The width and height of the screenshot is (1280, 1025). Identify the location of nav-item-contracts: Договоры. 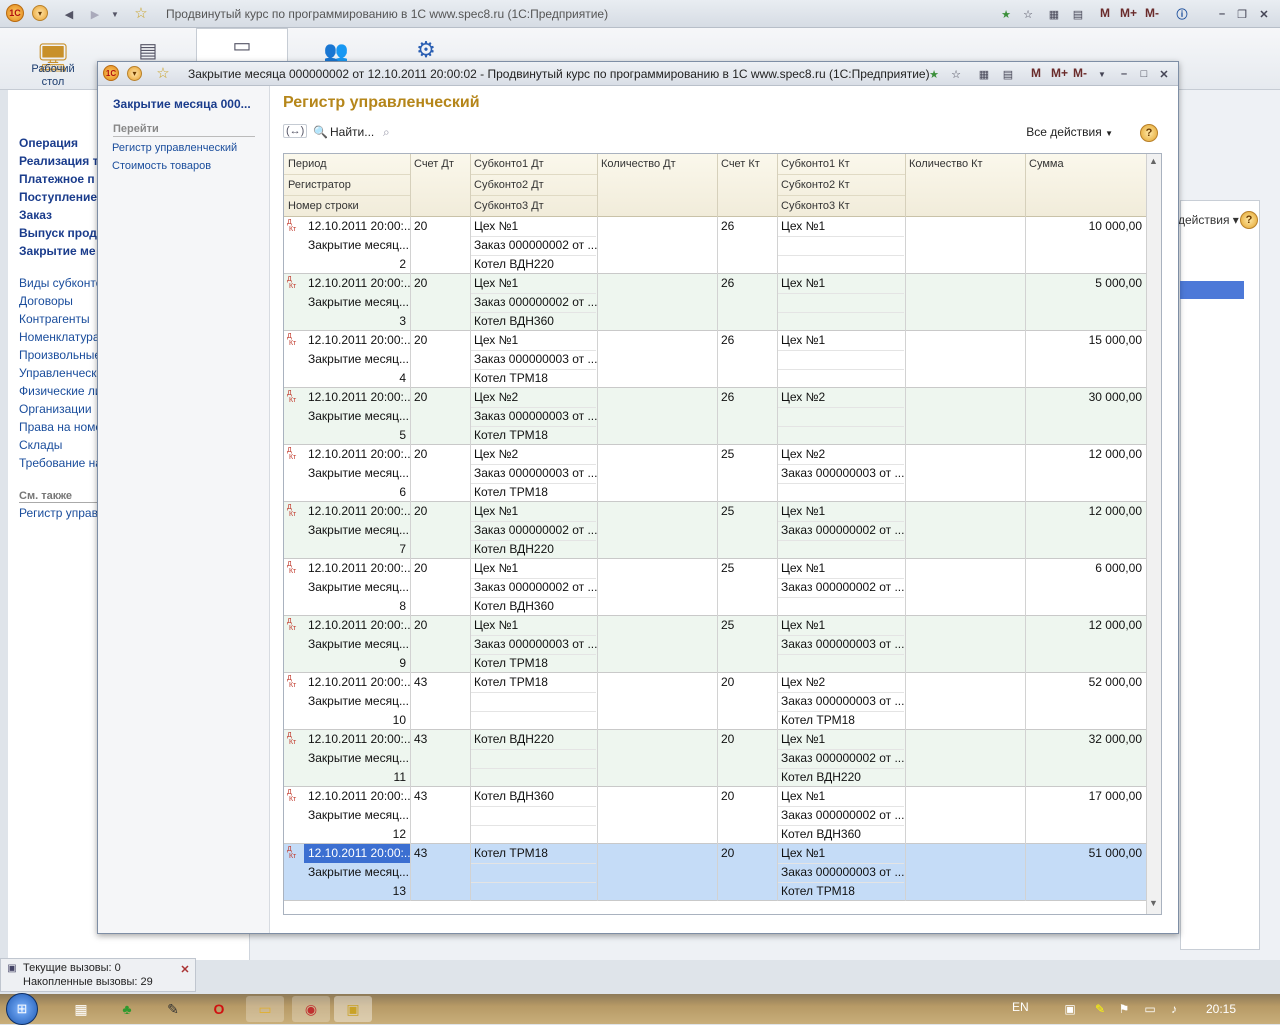
(59, 301).